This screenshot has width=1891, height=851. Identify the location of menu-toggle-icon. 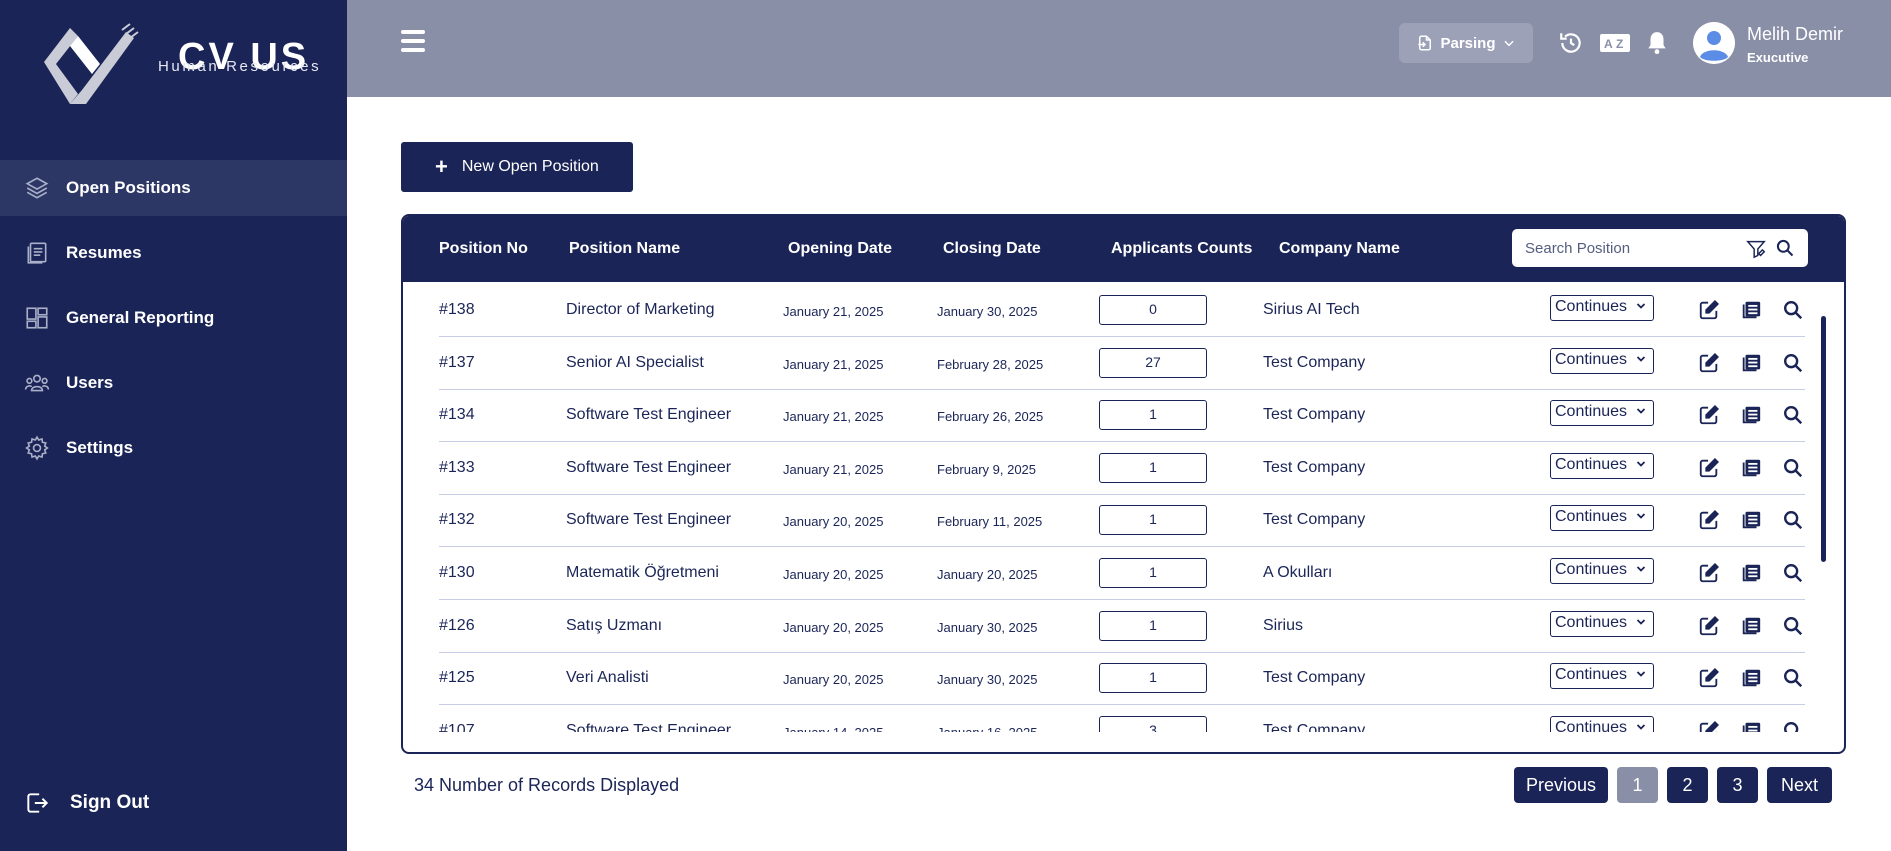
(413, 41).